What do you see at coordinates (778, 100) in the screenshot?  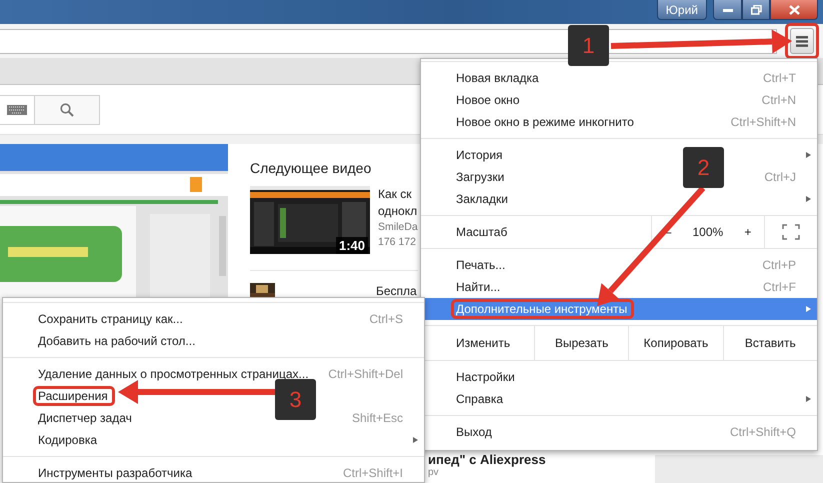 I see `shortcut-text: Ctrl+N` at bounding box center [778, 100].